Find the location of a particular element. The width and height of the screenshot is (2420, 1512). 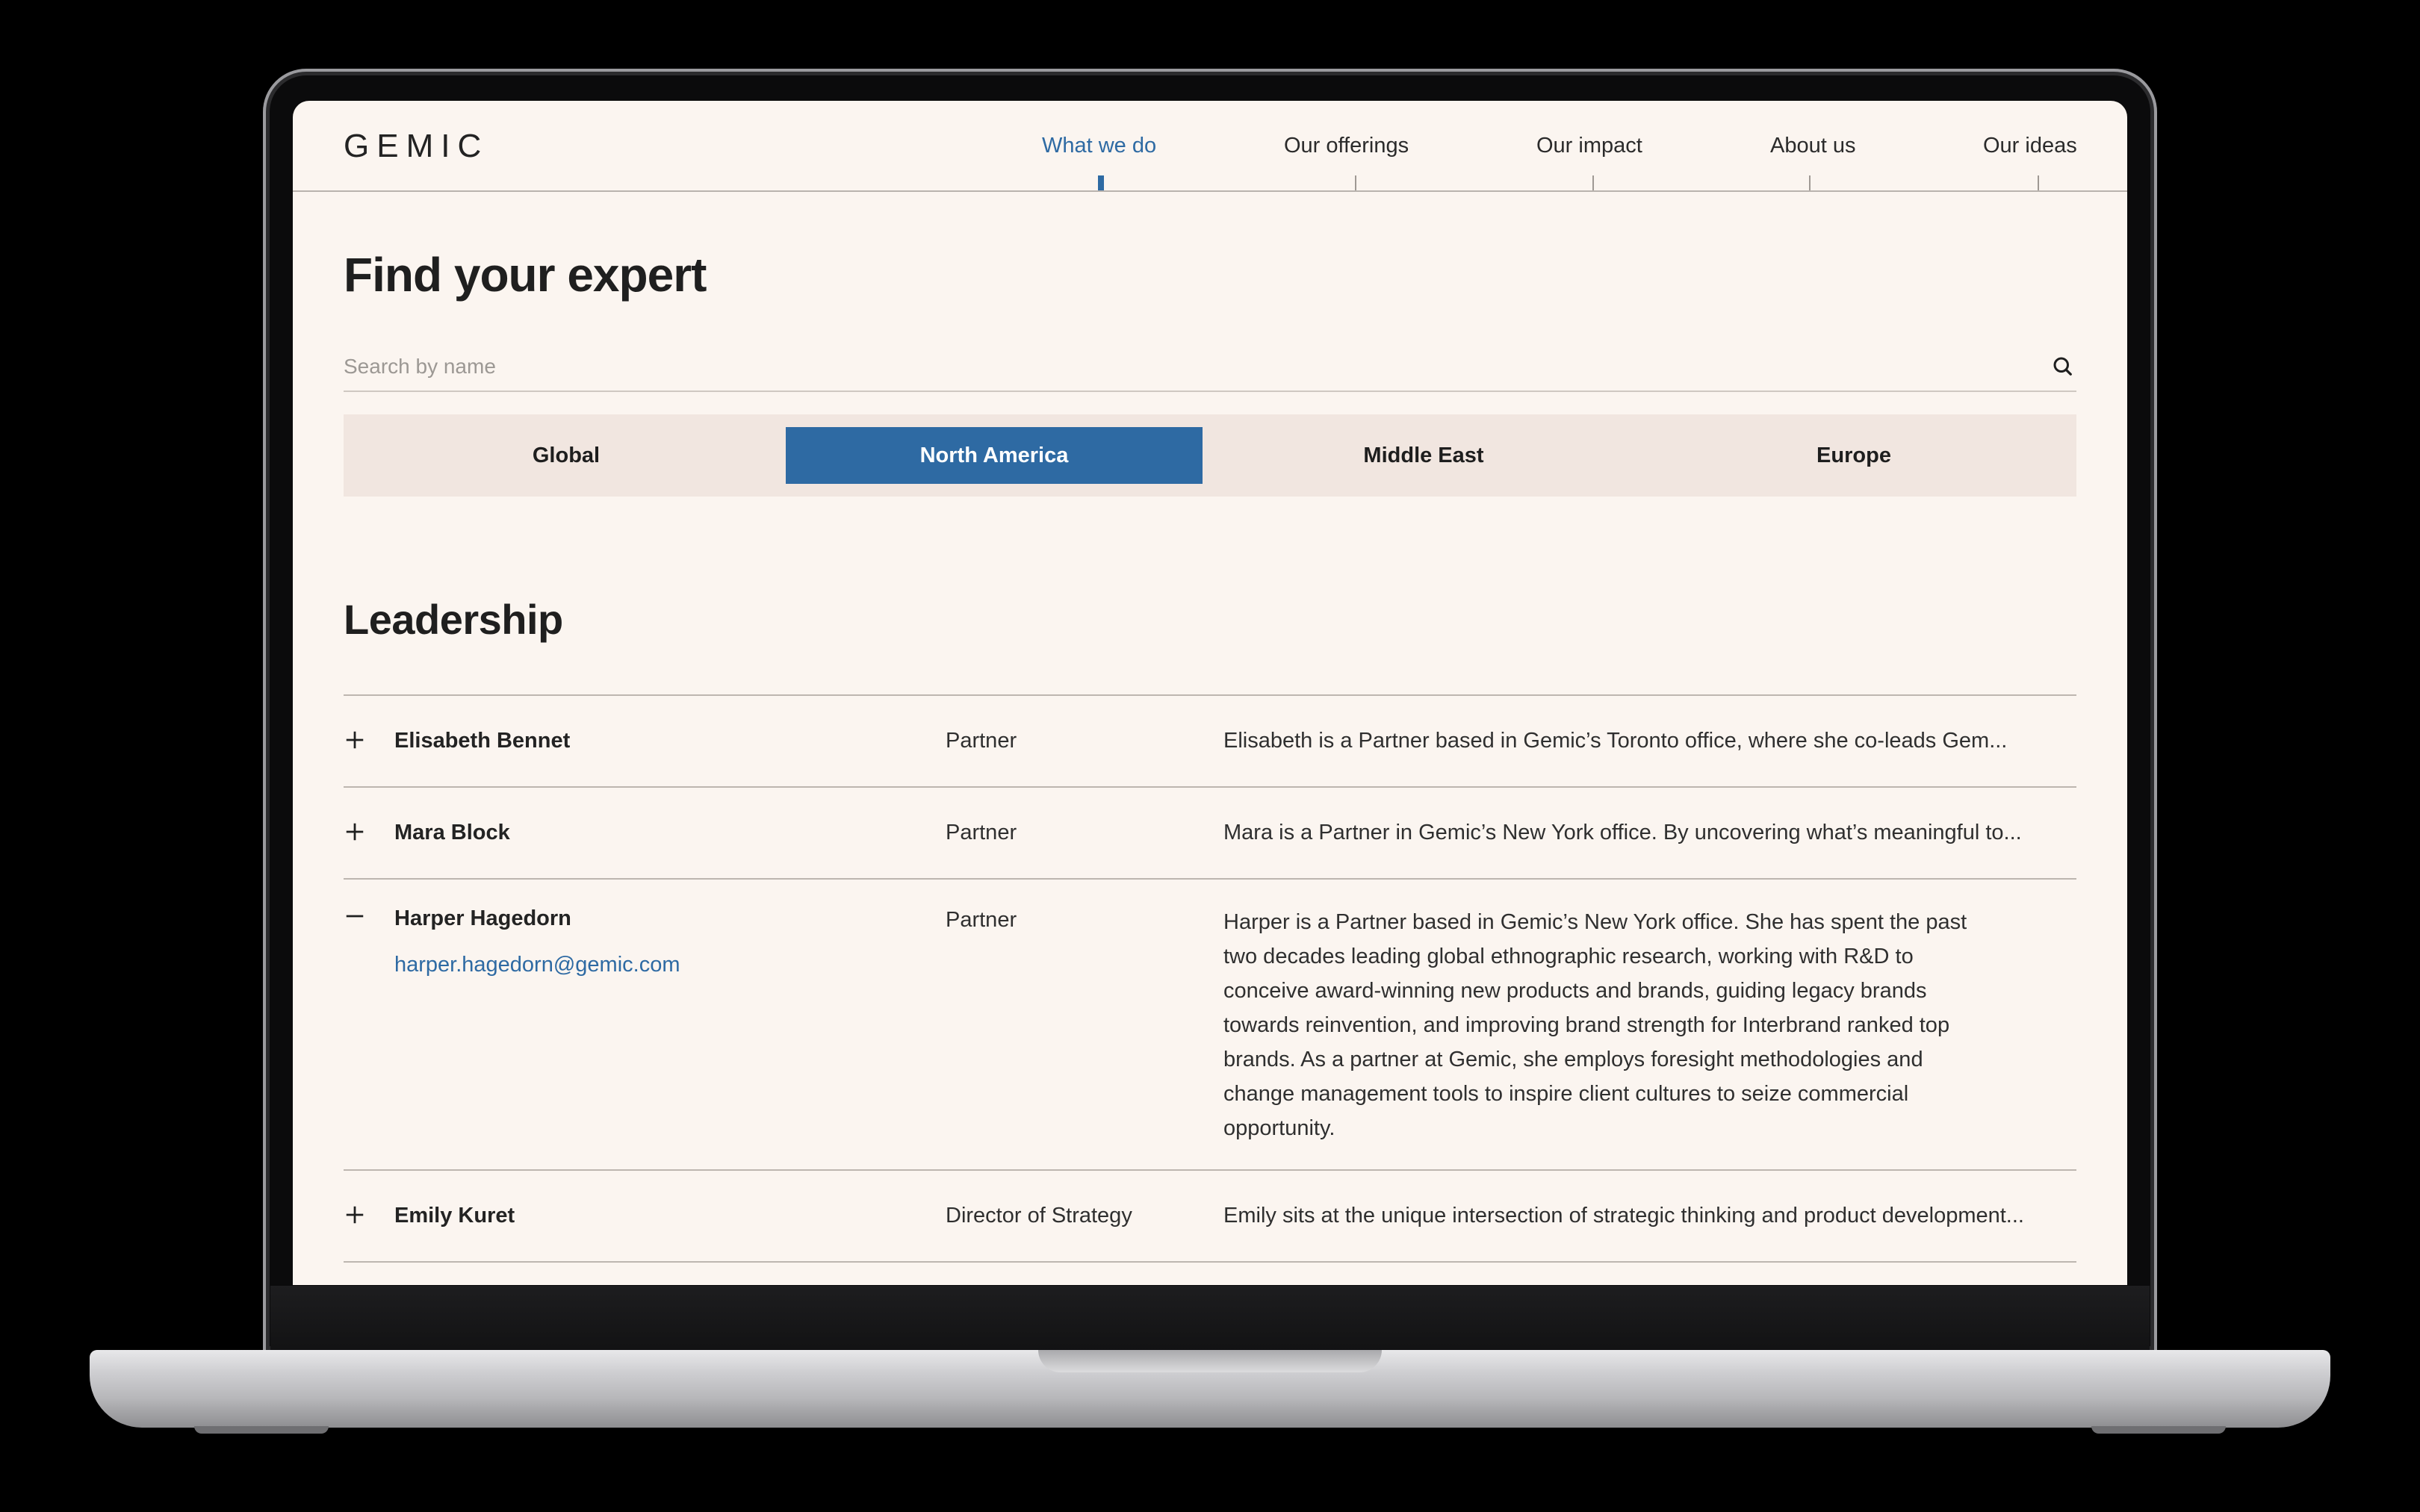

person-name: Harper Hagedorn is located at coordinates (482, 918).